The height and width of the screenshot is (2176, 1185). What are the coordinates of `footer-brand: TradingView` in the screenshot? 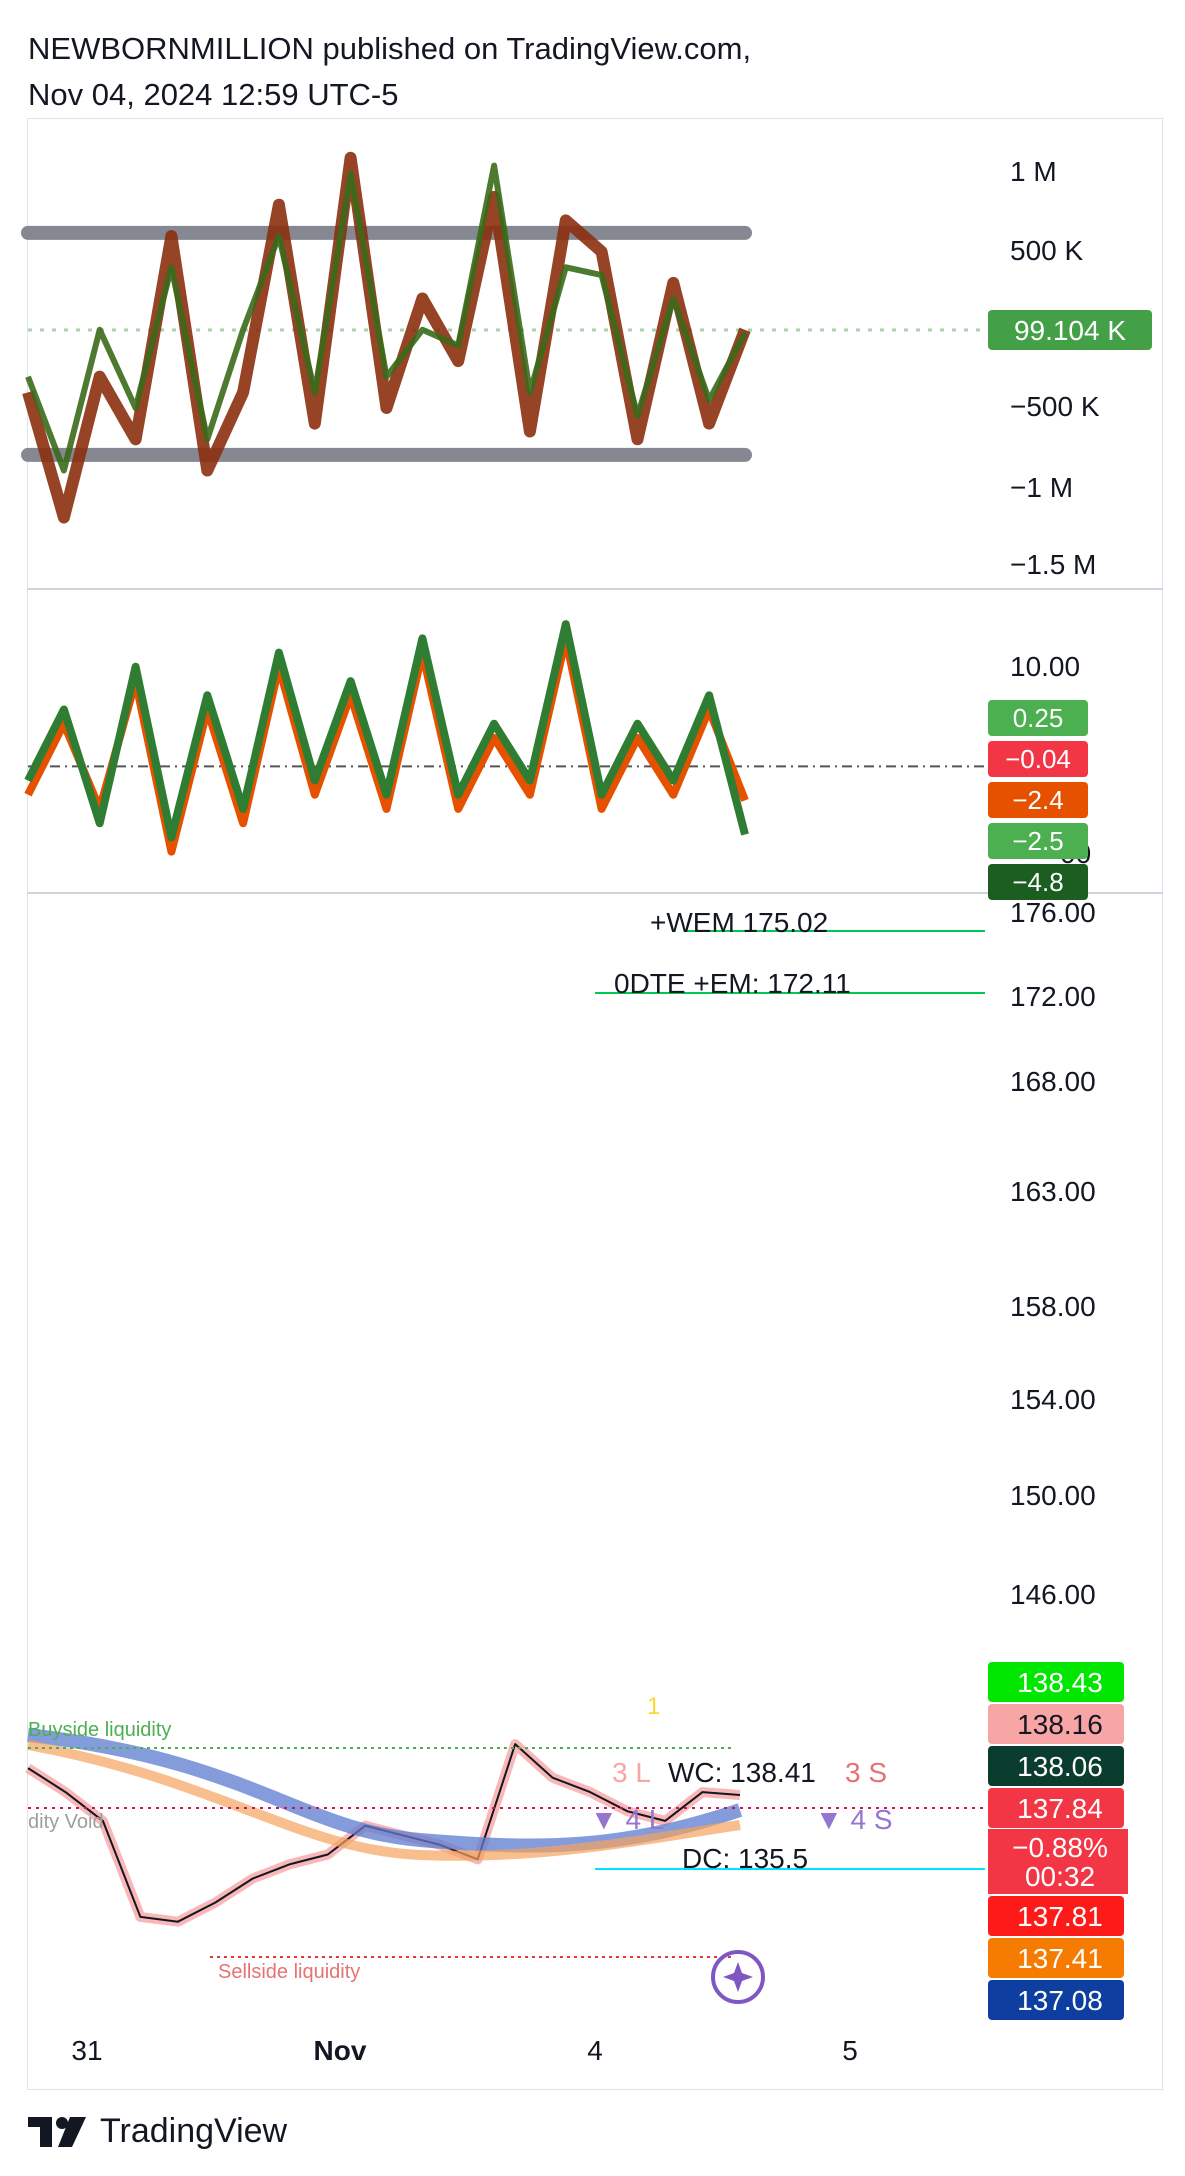 It's located at (194, 2131).